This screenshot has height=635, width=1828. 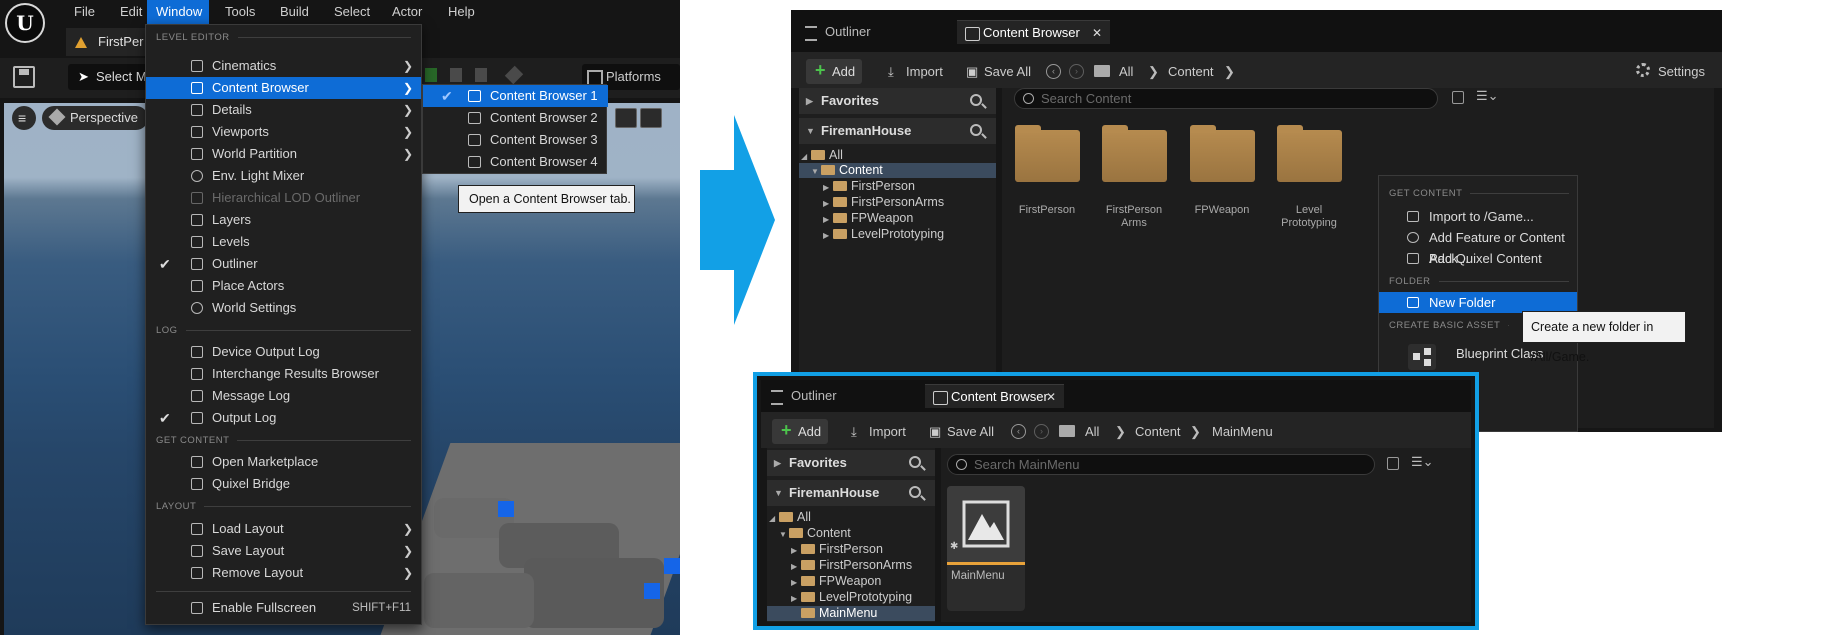 I want to click on menu-build: Build, so click(x=294, y=12).